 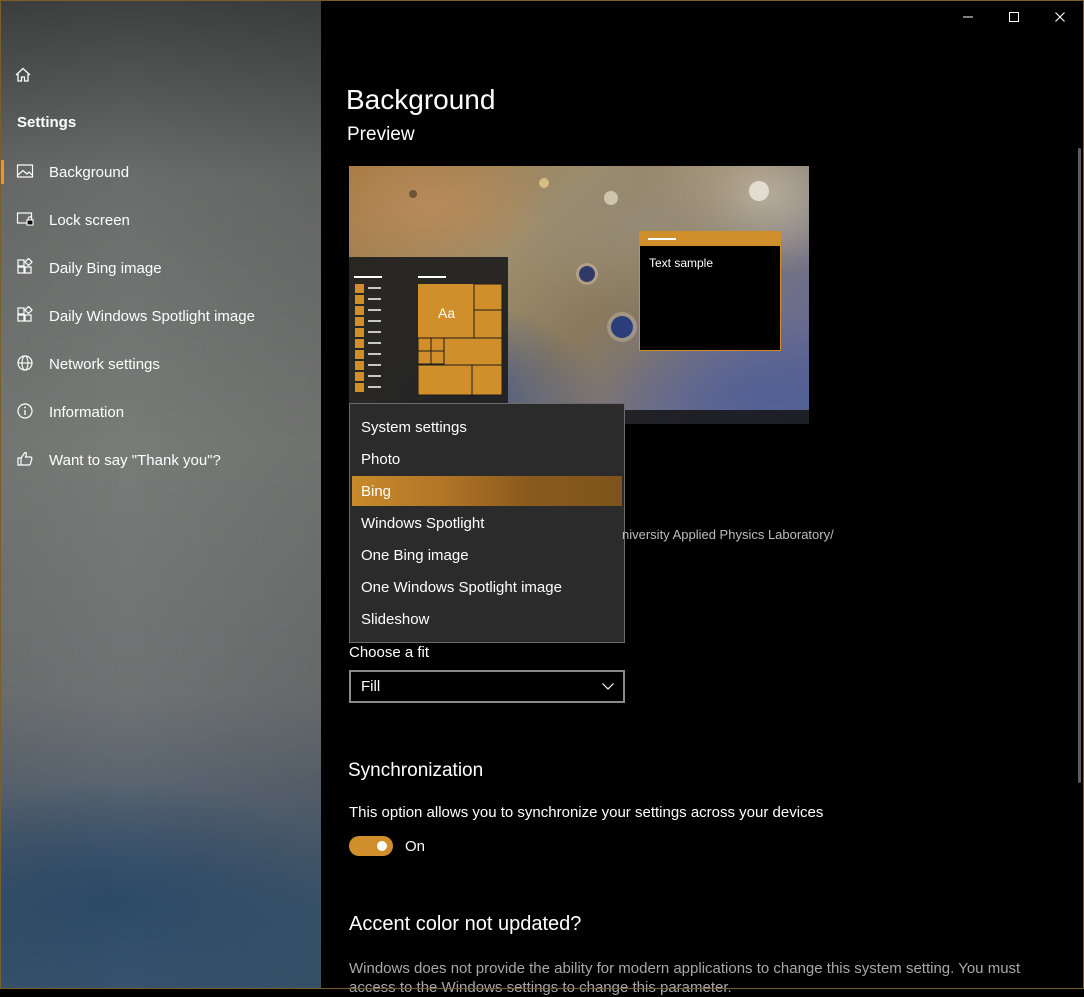 What do you see at coordinates (395, 619) in the screenshot?
I see `option-label: Slideshow` at bounding box center [395, 619].